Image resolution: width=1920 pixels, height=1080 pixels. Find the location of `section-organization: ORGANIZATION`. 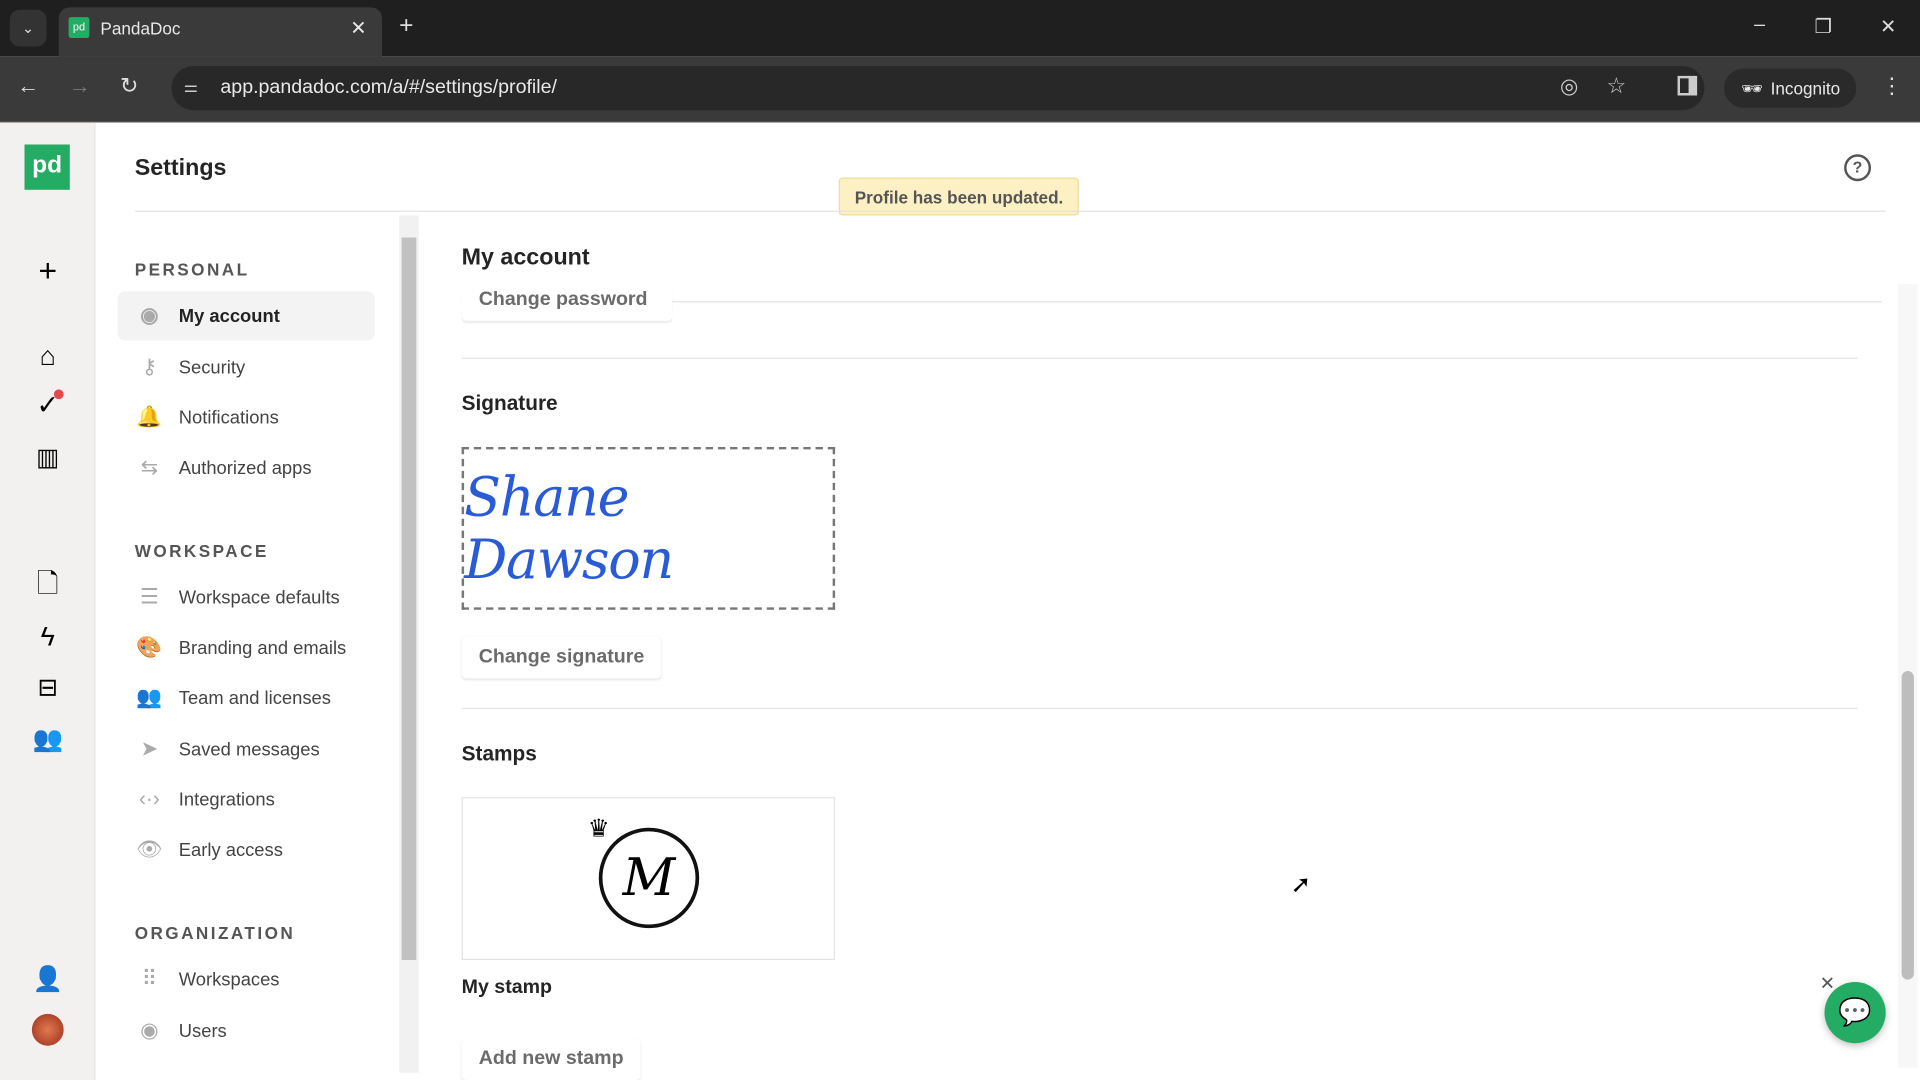

section-organization: ORGANIZATION is located at coordinates (215, 933).